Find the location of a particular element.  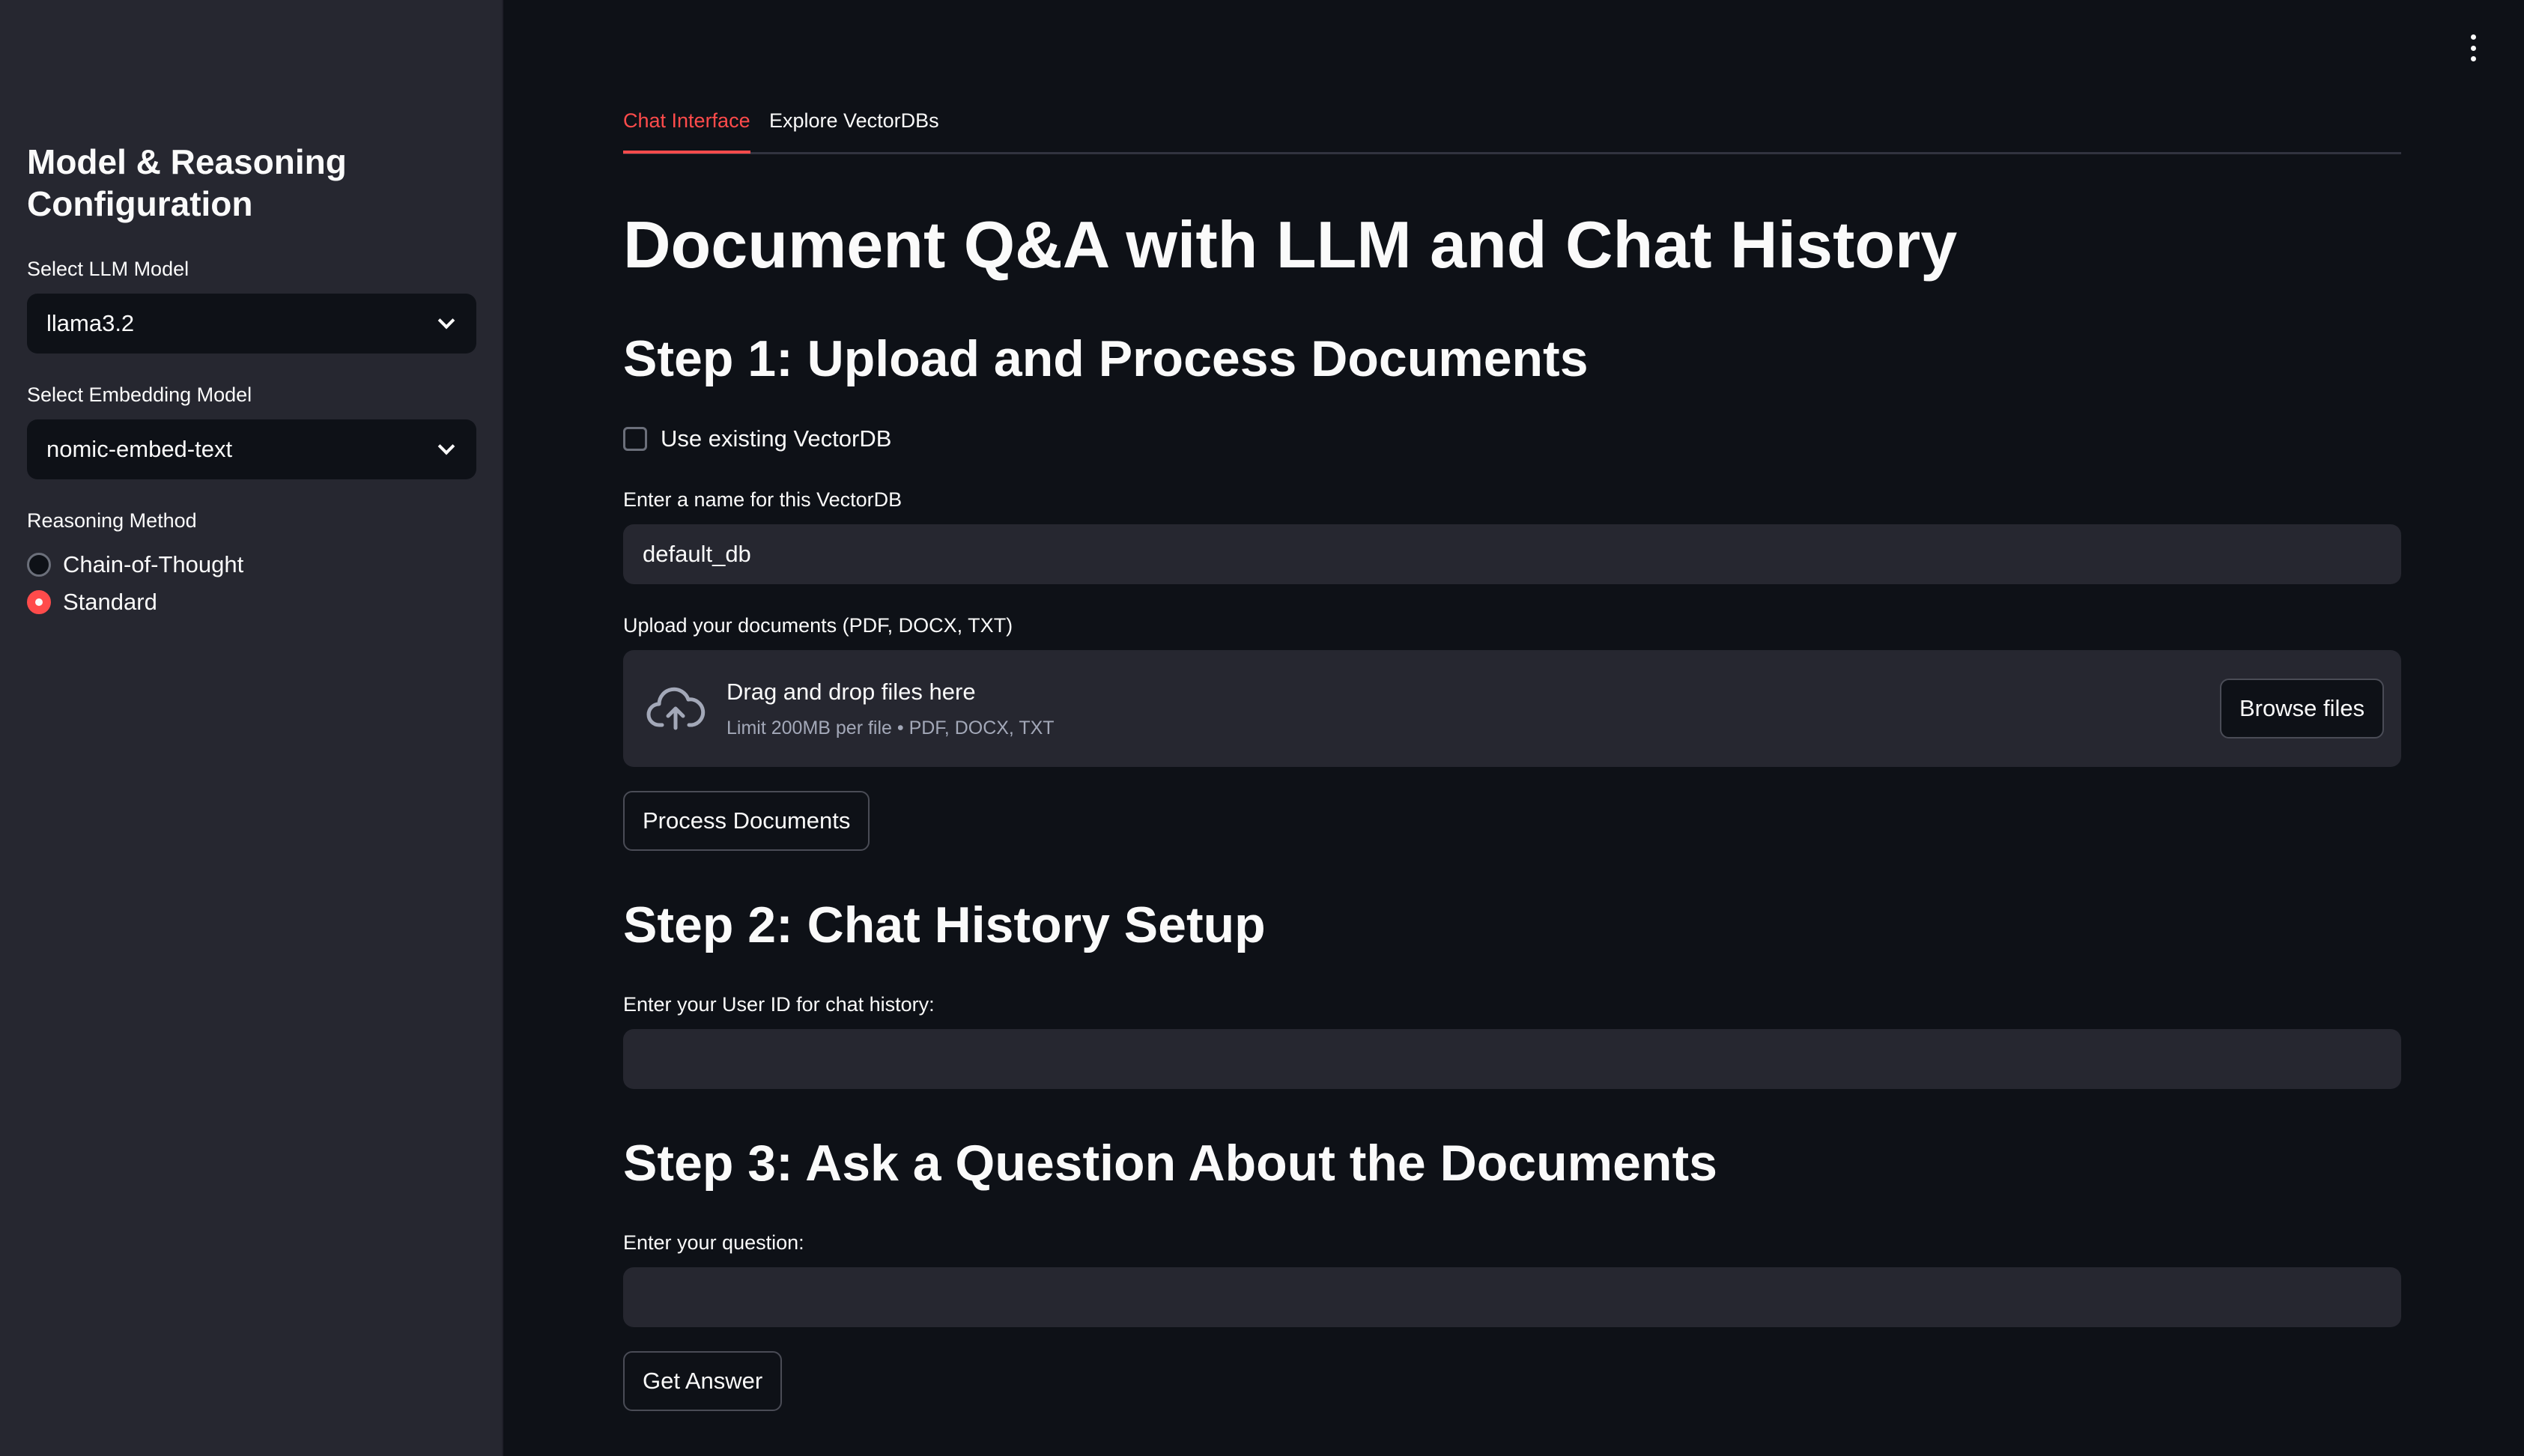

upload-instructions: Drag and drop files here is located at coordinates (851, 692).